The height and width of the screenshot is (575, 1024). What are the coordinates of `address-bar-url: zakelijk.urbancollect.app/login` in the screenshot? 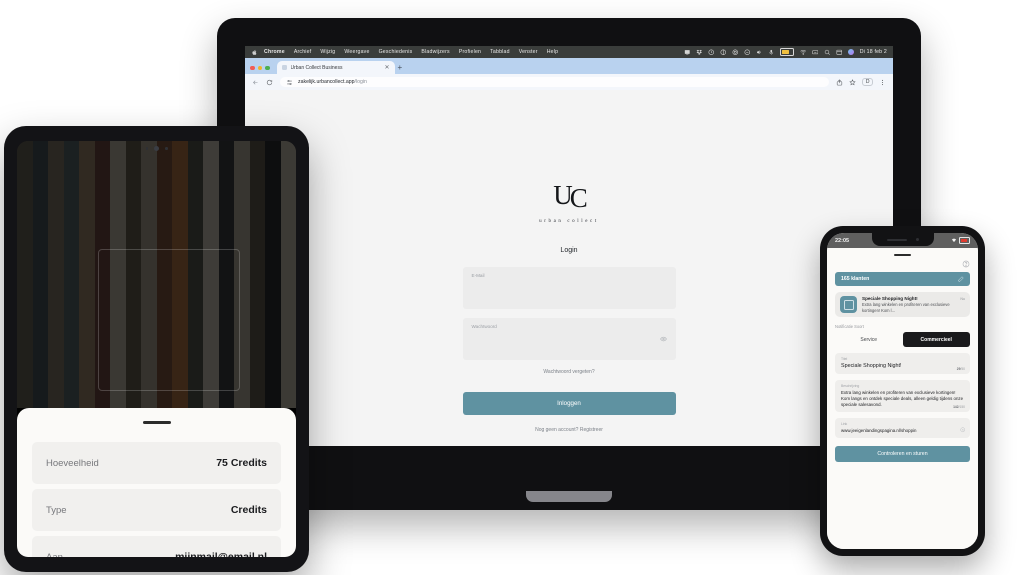 It's located at (332, 82).